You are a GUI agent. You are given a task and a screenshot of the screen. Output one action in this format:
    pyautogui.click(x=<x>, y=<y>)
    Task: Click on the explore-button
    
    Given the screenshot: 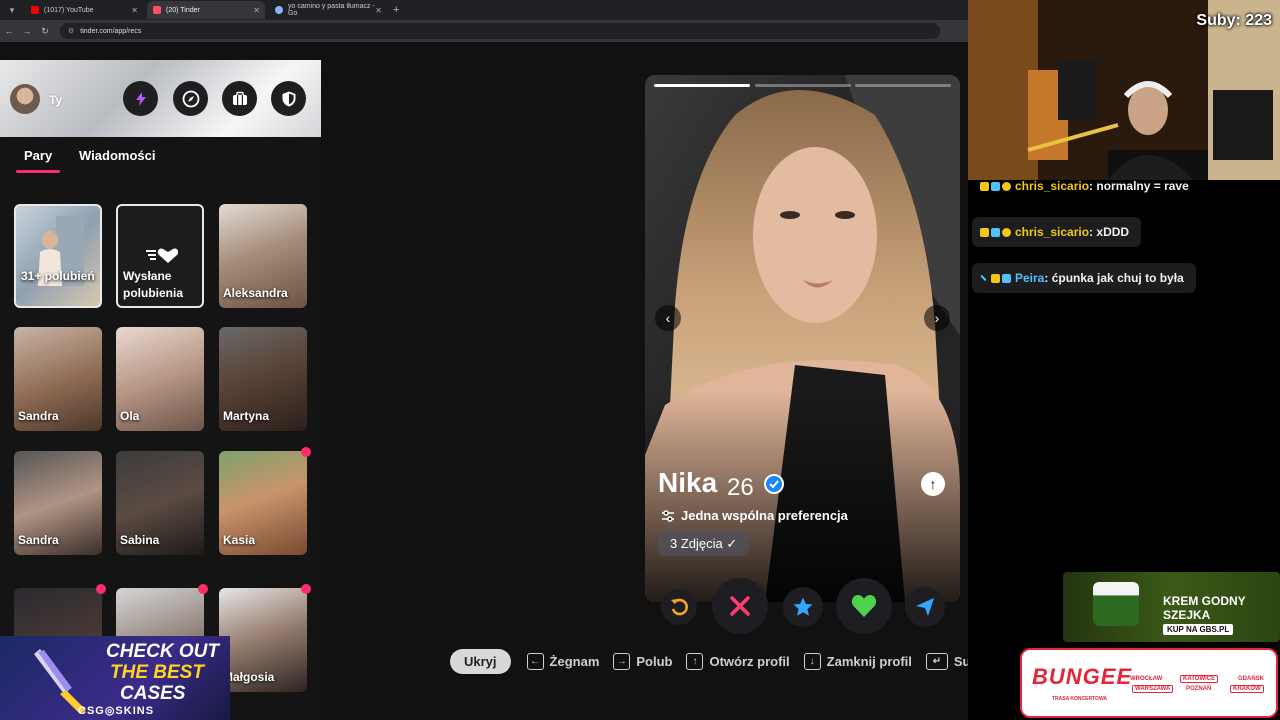 What is the action you would take?
    pyautogui.click(x=190, y=98)
    